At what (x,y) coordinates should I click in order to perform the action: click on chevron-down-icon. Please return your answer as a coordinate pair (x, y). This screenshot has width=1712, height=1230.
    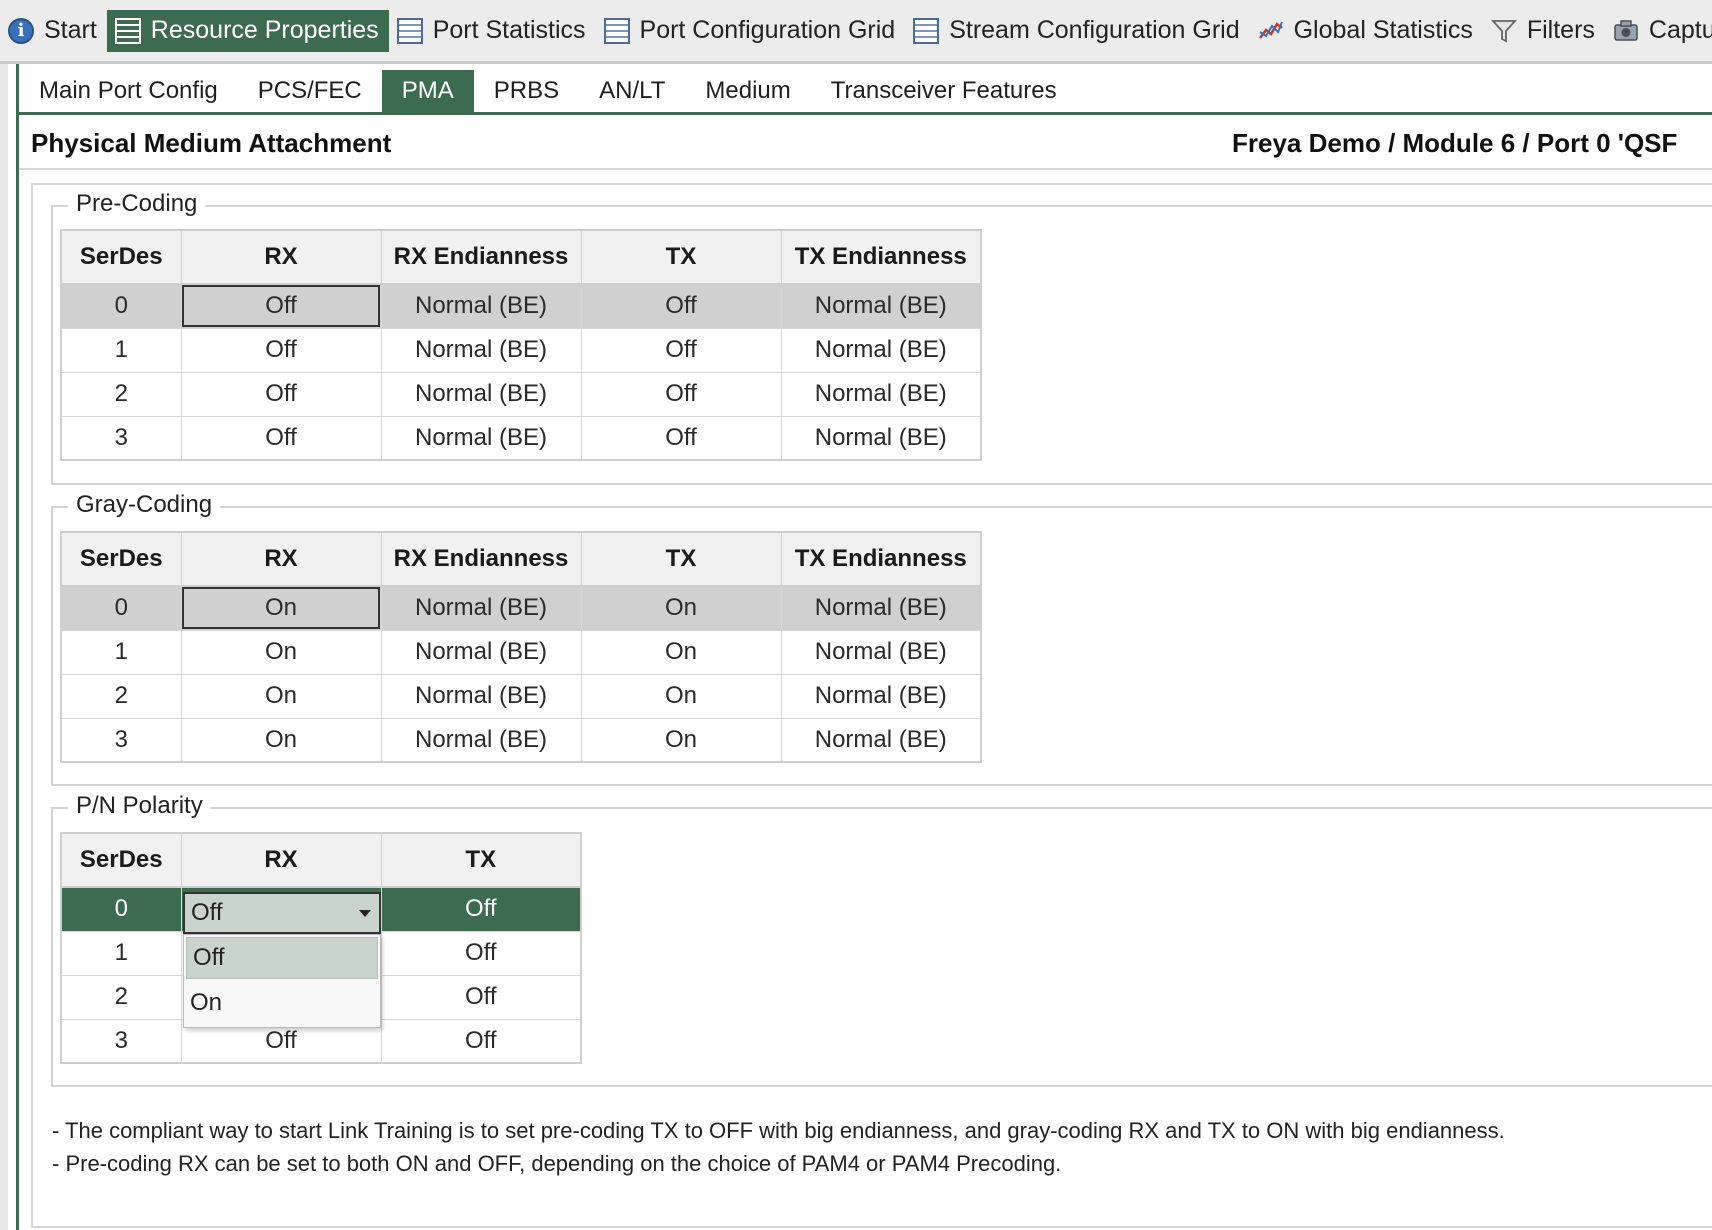
    Looking at the image, I should click on (365, 913).